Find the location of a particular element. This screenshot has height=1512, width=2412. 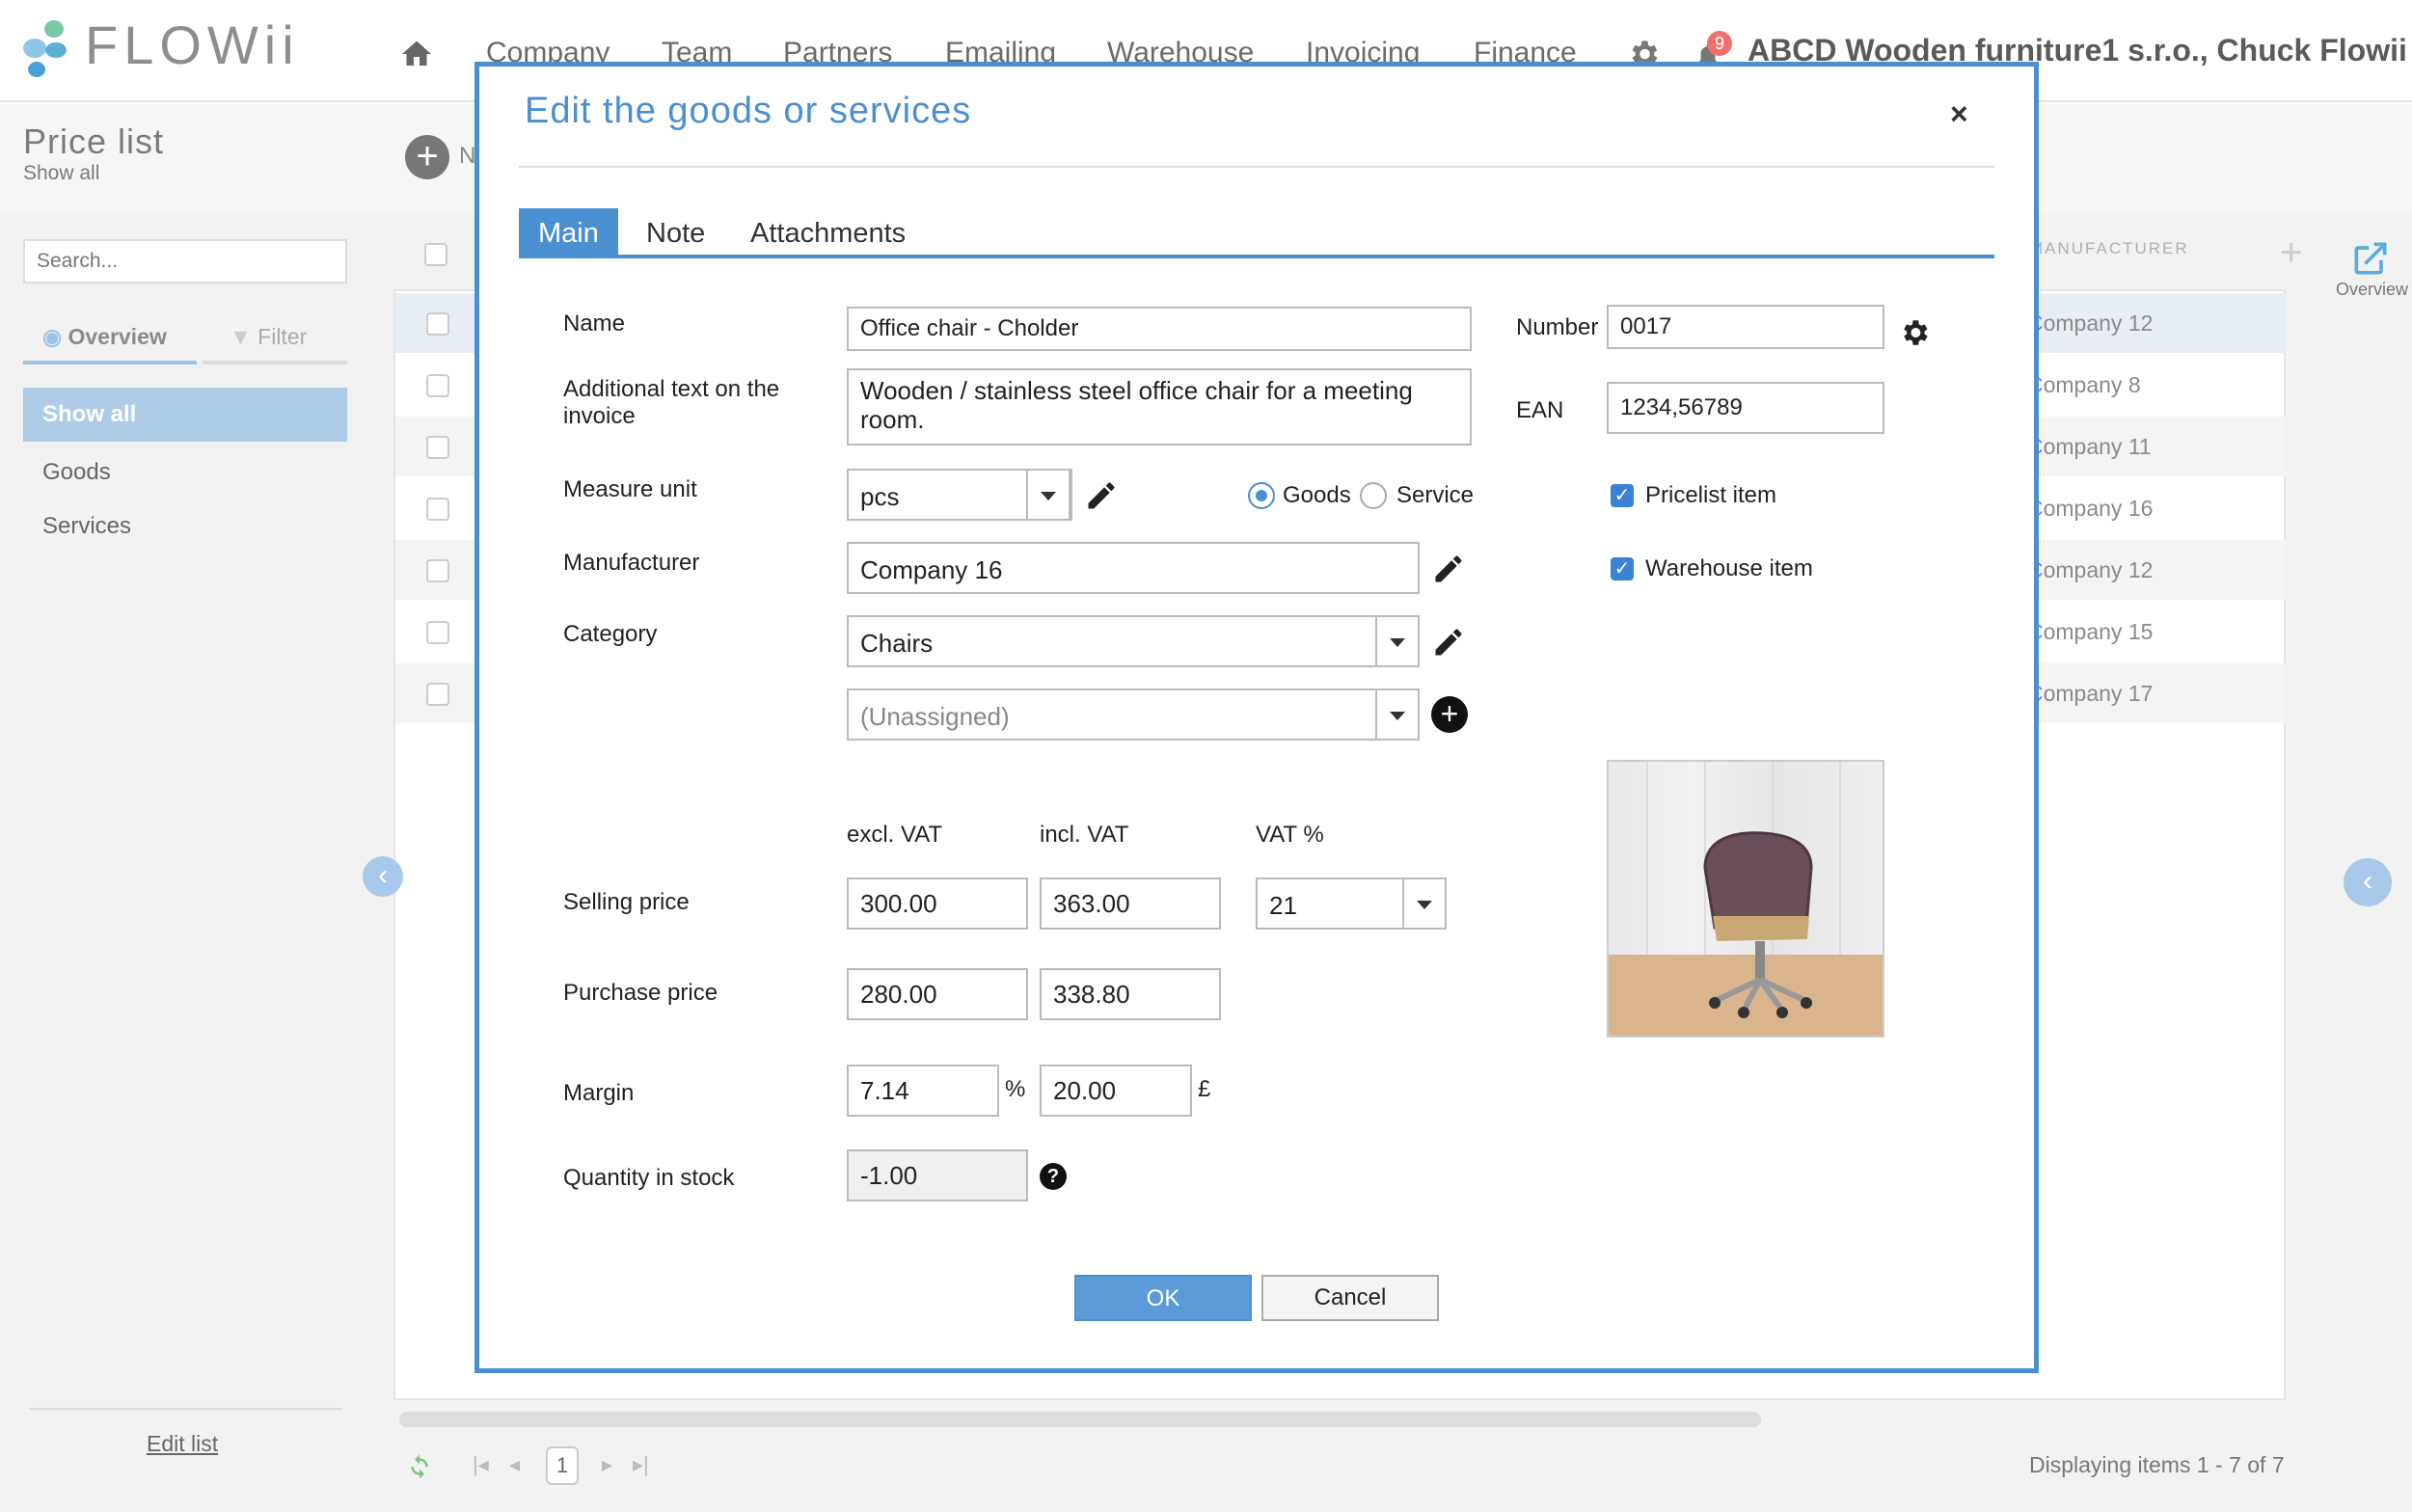

selling-price-incl-field is located at coordinates (1130, 904).